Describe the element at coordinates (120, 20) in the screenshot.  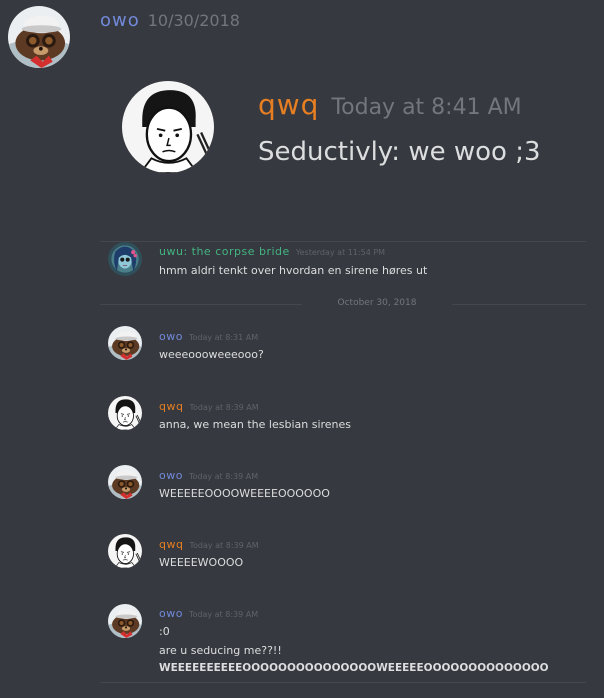
I see `outer-author-name: owo` at that location.